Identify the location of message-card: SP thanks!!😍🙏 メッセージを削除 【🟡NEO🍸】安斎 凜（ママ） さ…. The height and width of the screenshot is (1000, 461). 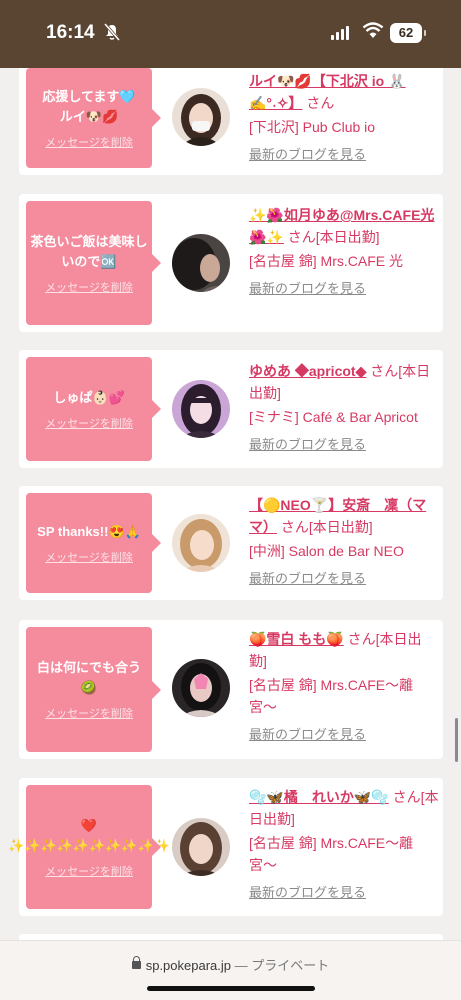
(231, 543).